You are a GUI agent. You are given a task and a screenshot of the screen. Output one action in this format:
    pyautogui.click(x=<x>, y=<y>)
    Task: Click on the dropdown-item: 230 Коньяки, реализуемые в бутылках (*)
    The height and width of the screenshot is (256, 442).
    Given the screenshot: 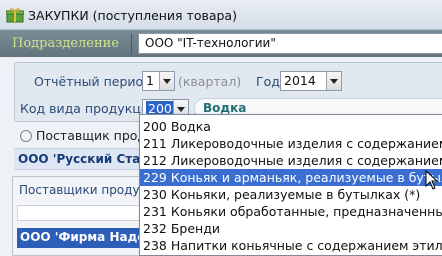 What is the action you would take?
    pyautogui.click(x=291, y=194)
    